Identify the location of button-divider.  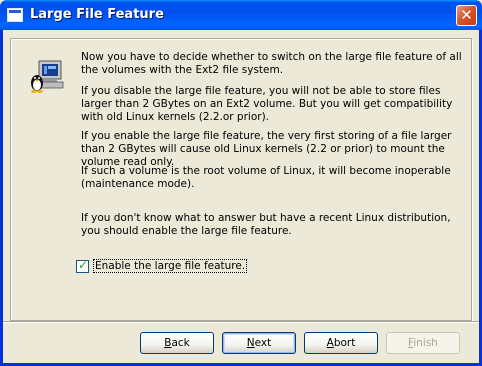
(241, 322).